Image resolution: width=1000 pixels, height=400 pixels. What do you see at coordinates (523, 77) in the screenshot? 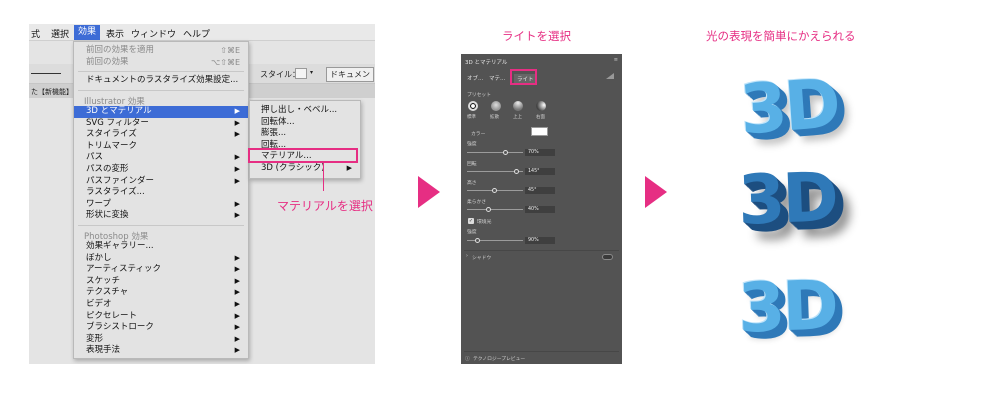
I see `lighting-tab-highlight-box` at bounding box center [523, 77].